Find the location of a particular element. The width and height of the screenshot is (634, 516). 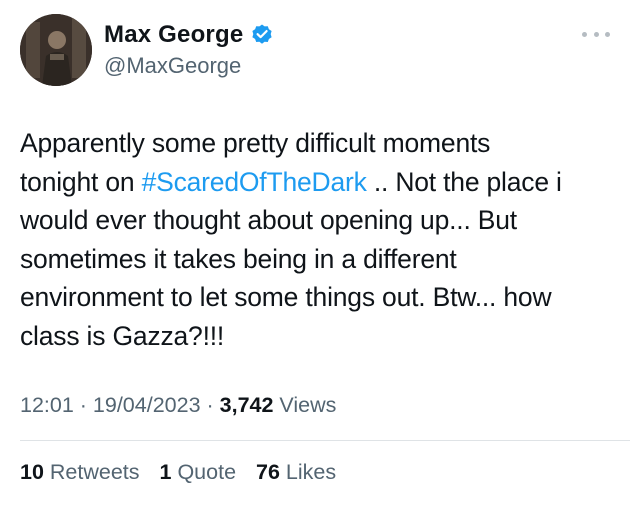

retweets-stat: 10 Retweets is located at coordinates (80, 472).